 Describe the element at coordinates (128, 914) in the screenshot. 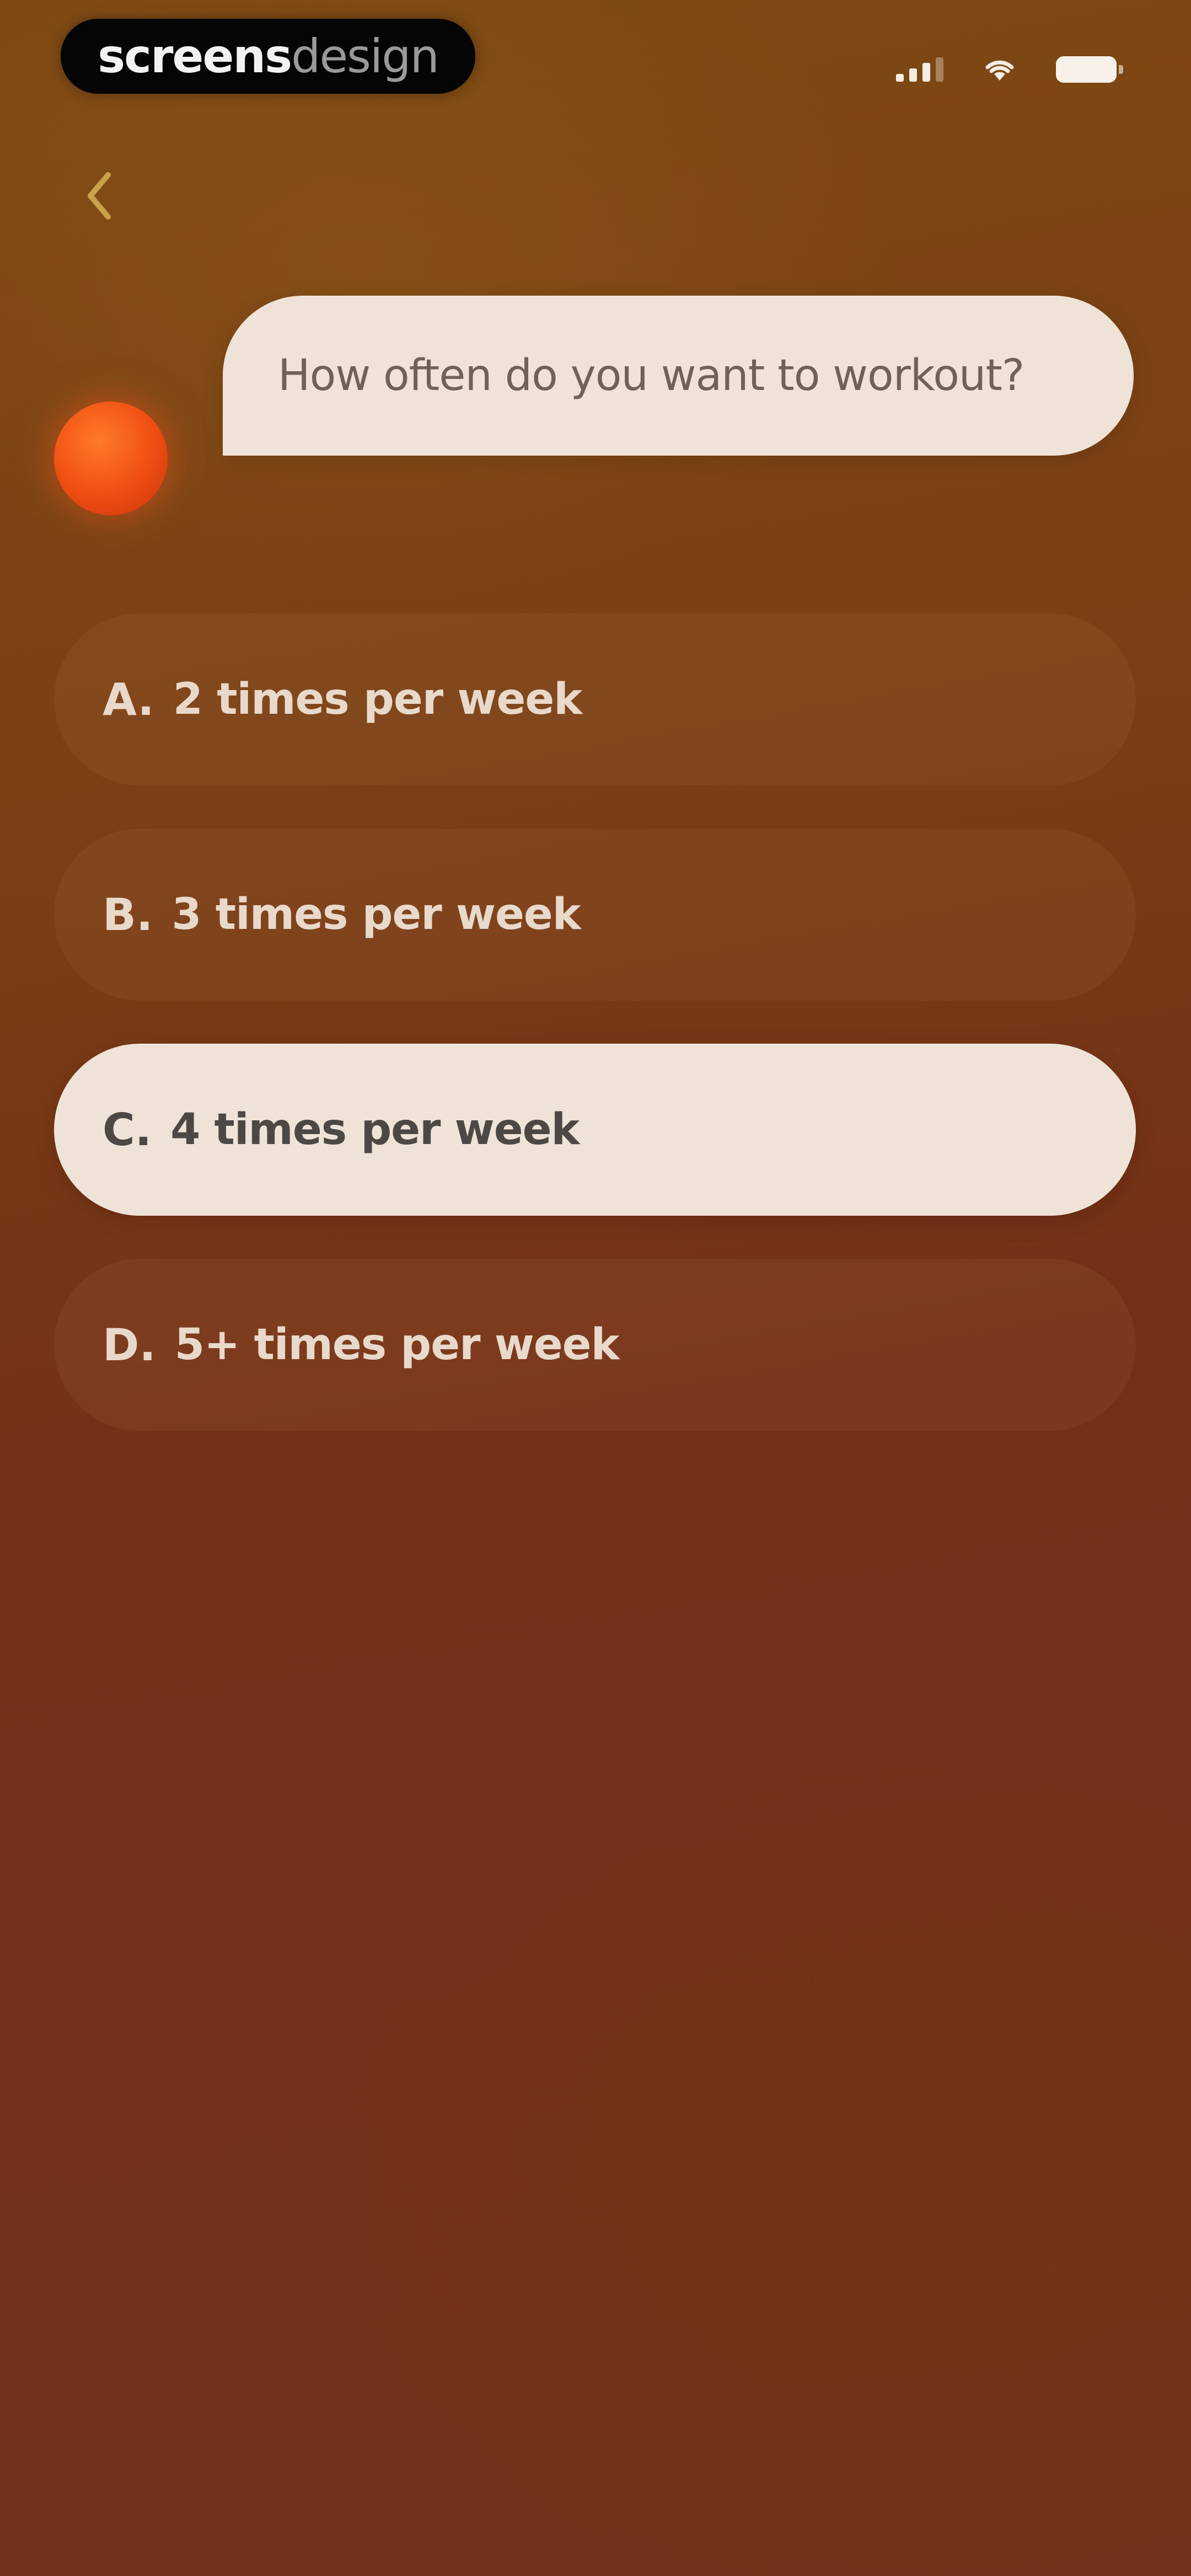

I see `option-letter: B.` at that location.